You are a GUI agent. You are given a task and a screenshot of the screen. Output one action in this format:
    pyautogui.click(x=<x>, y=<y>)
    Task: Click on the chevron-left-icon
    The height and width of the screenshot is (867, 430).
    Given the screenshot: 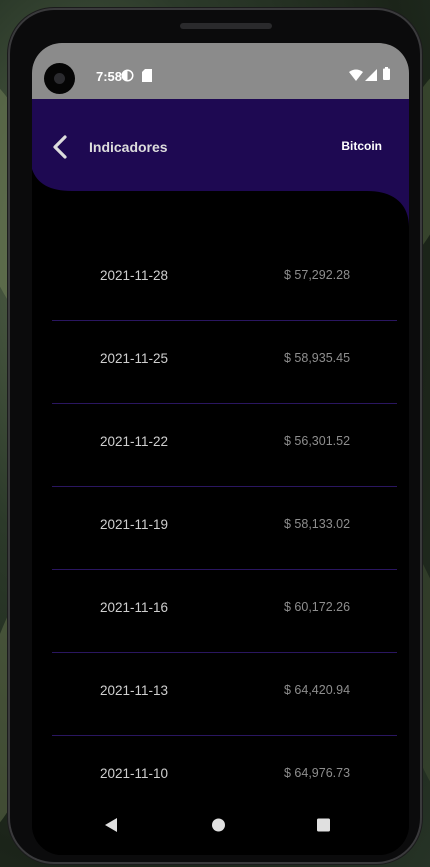 What is the action you would take?
    pyautogui.click(x=60, y=147)
    